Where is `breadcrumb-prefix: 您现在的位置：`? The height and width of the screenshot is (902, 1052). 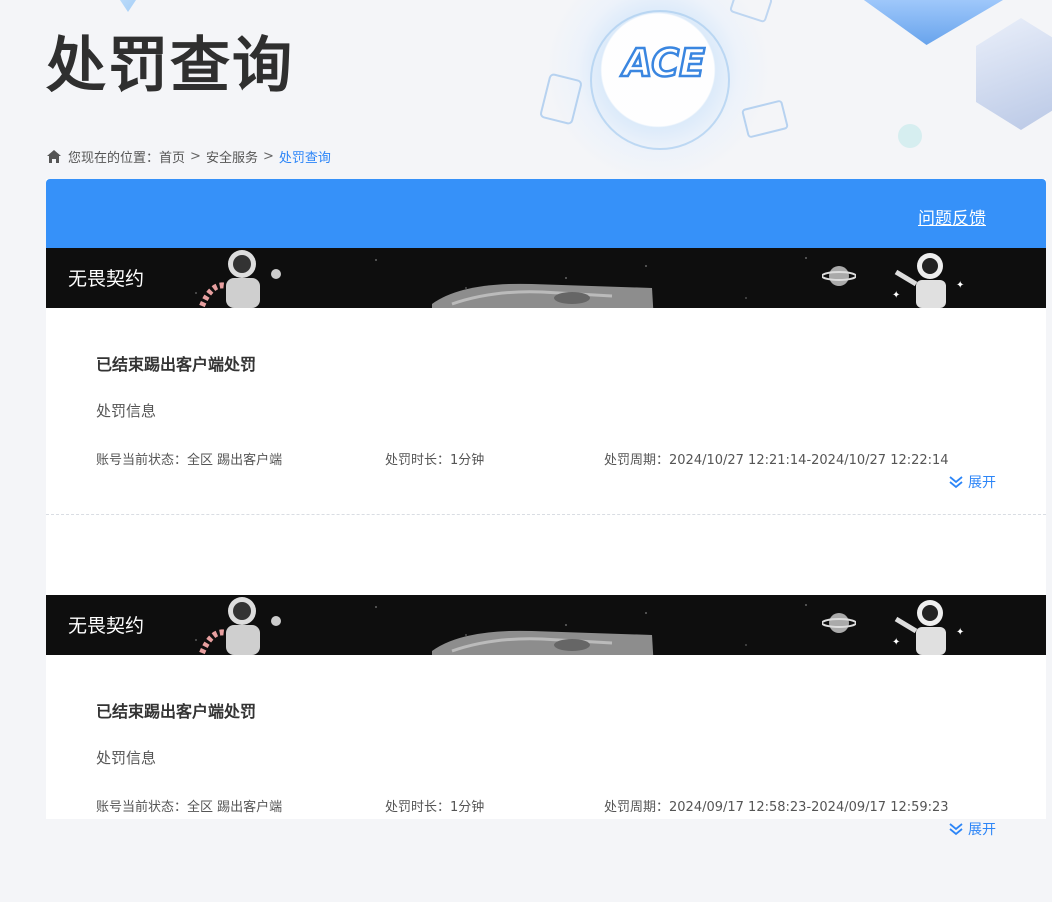 breadcrumb-prefix: 您现在的位置： is located at coordinates (114, 158).